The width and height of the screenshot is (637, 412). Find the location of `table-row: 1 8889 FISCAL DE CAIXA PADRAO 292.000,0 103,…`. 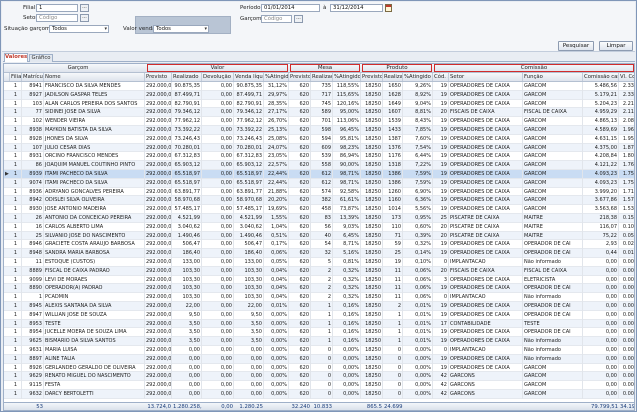

table-row: 1 8889 FISCAL DE CAIXA PADRAO 292.000,0 103,… is located at coordinates (319, 271).